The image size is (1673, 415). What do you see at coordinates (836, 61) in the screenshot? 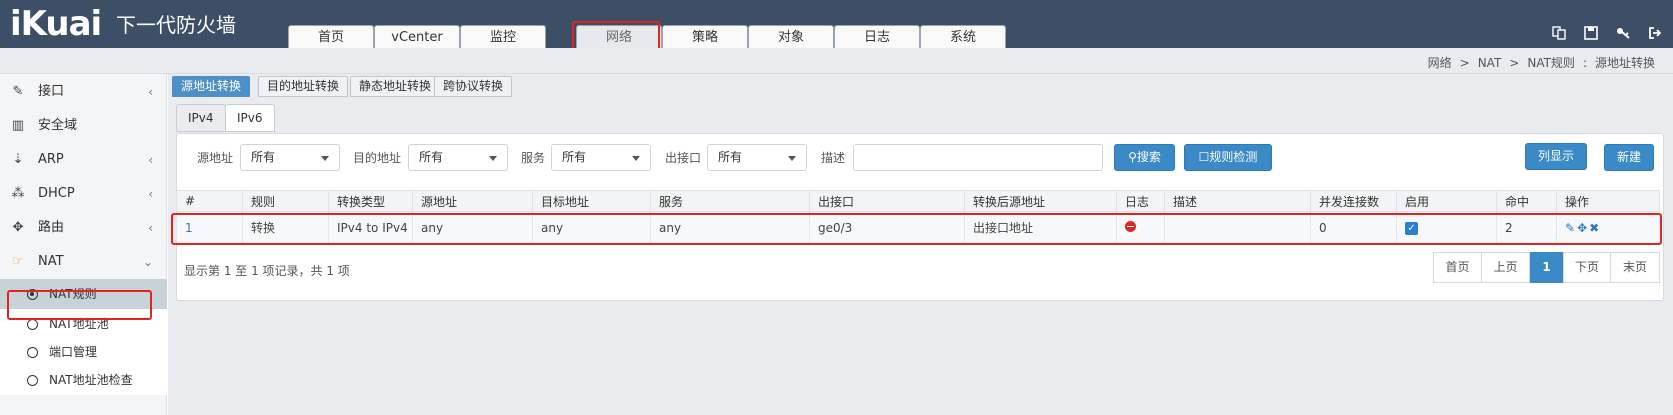
I see `breadcrumb-bar: 网络 > NAT > NAT规则: 源地址转换` at bounding box center [836, 61].